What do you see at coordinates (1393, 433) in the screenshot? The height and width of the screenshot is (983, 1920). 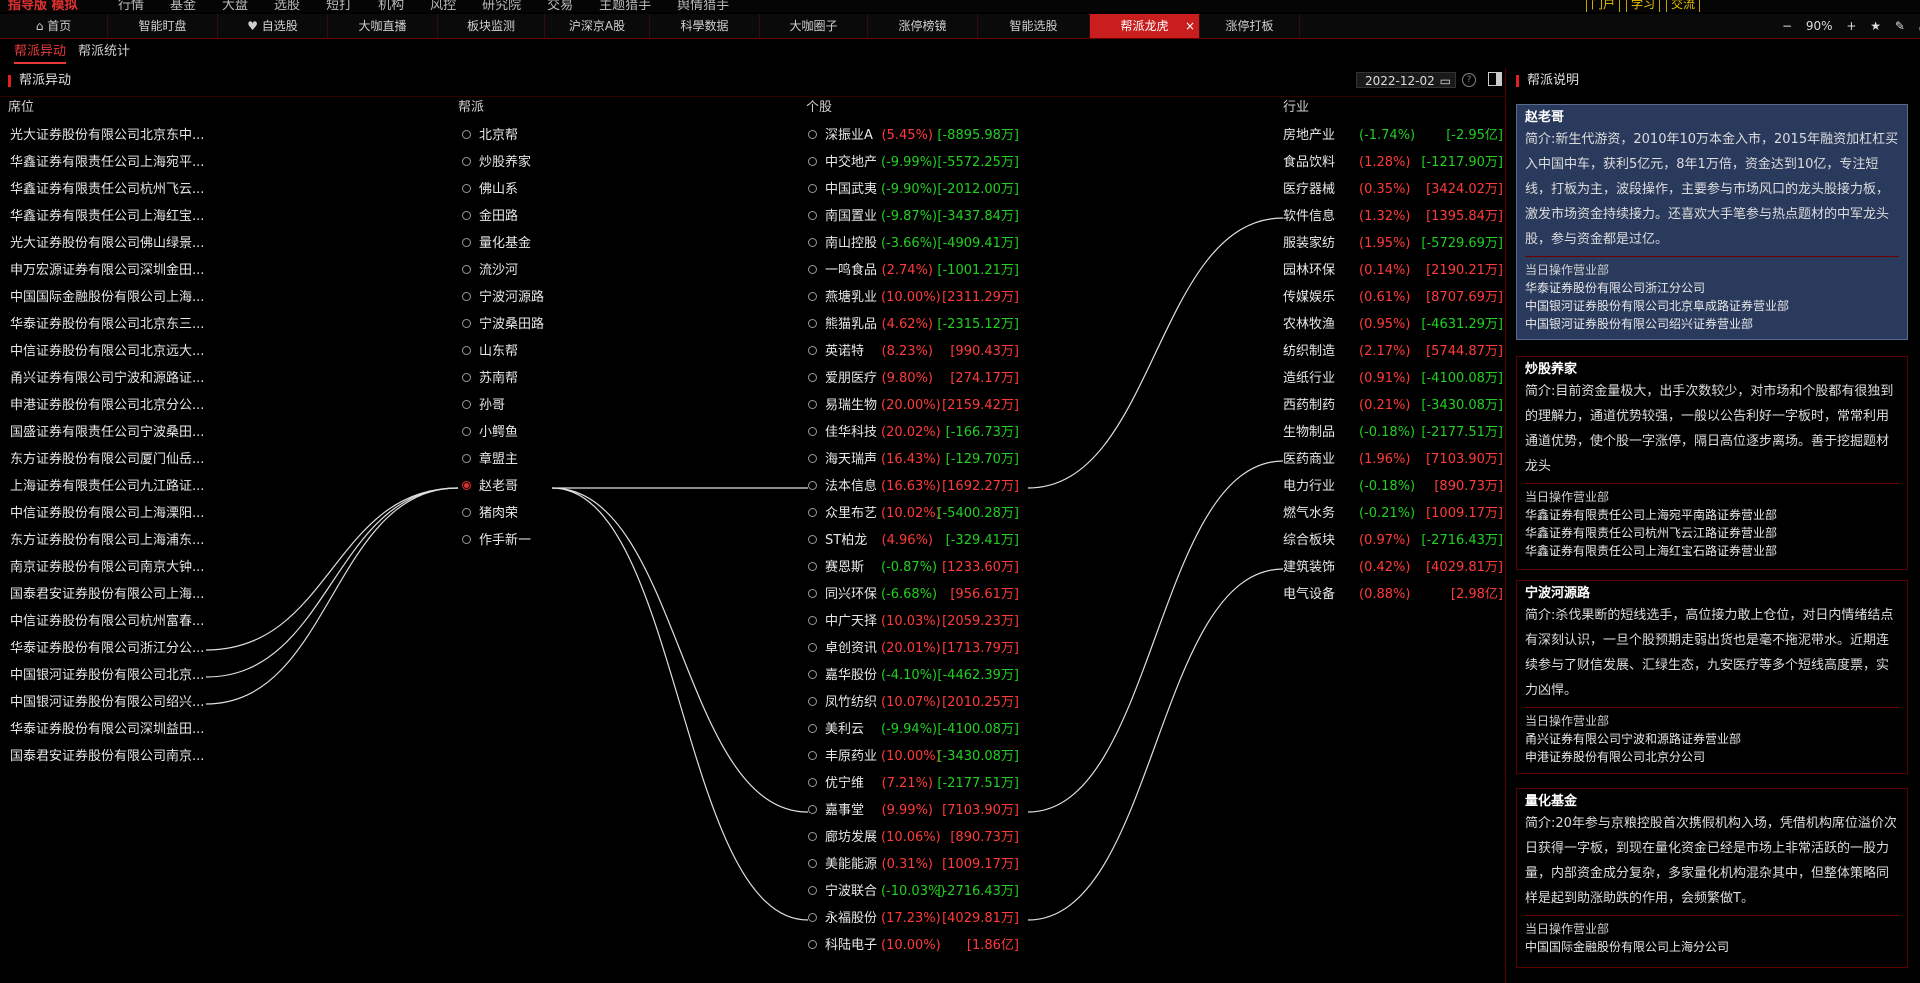 I see `industry-row: 生物制品 (-0.18%) [-2177.51万]` at bounding box center [1393, 433].